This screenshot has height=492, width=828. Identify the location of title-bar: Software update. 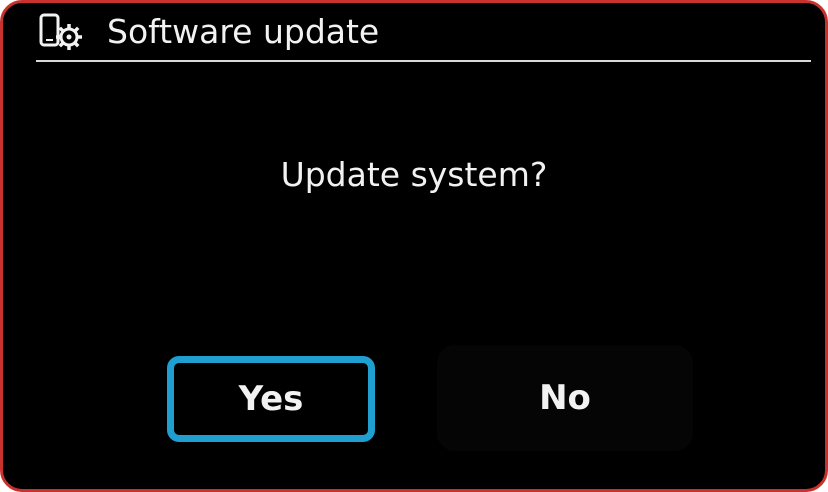
(414, 32).